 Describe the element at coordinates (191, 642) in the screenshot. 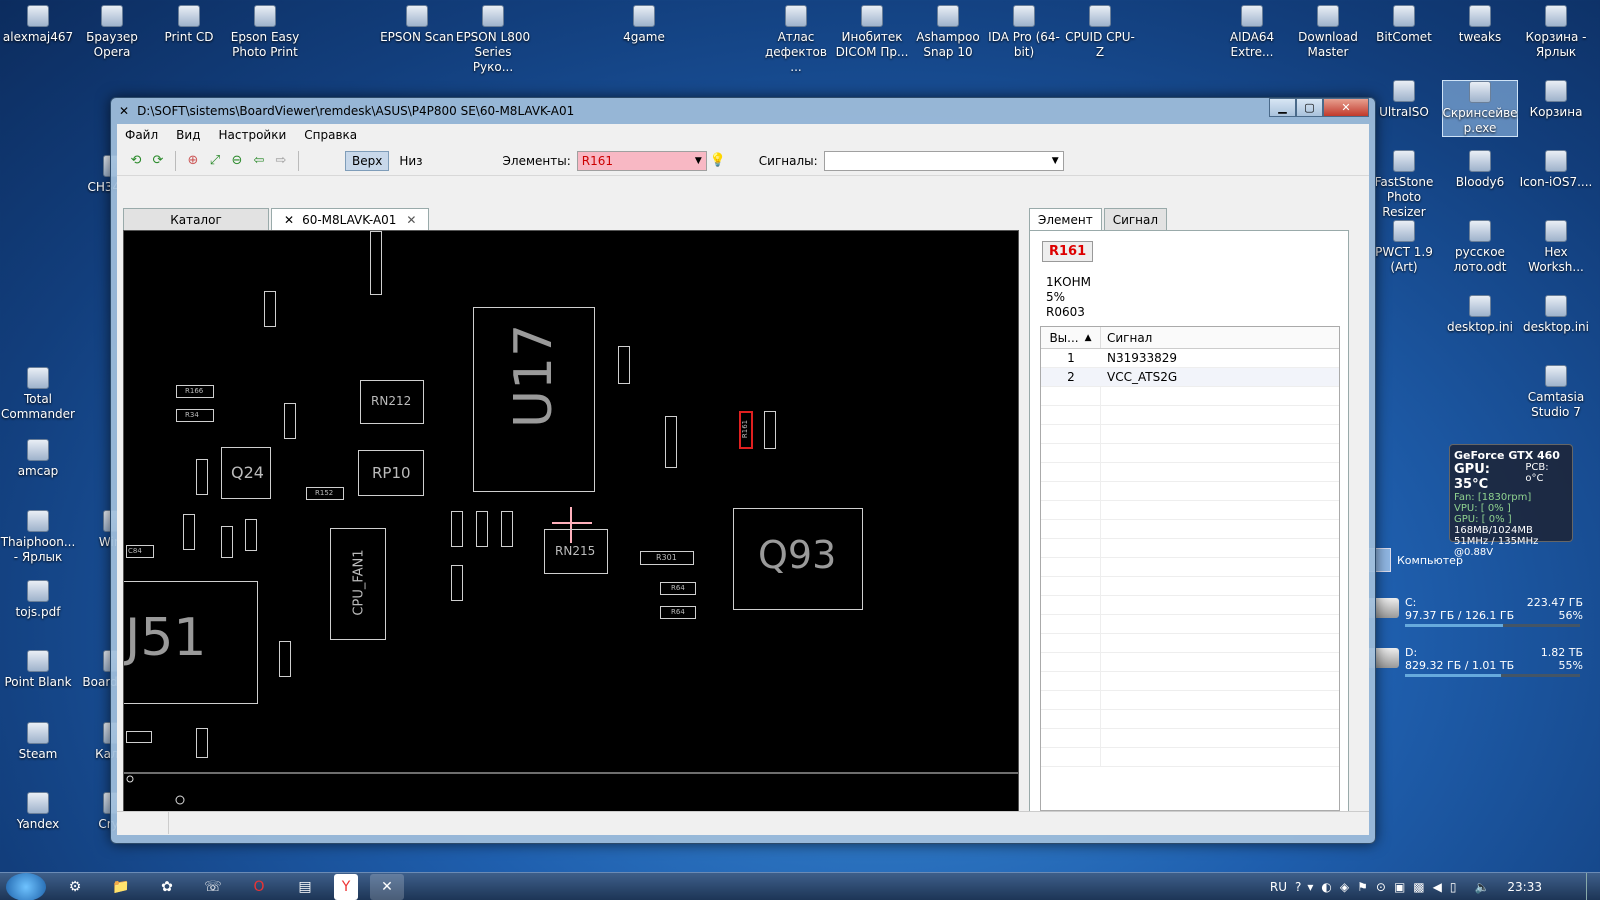

I see `j51-connector: J51` at that location.